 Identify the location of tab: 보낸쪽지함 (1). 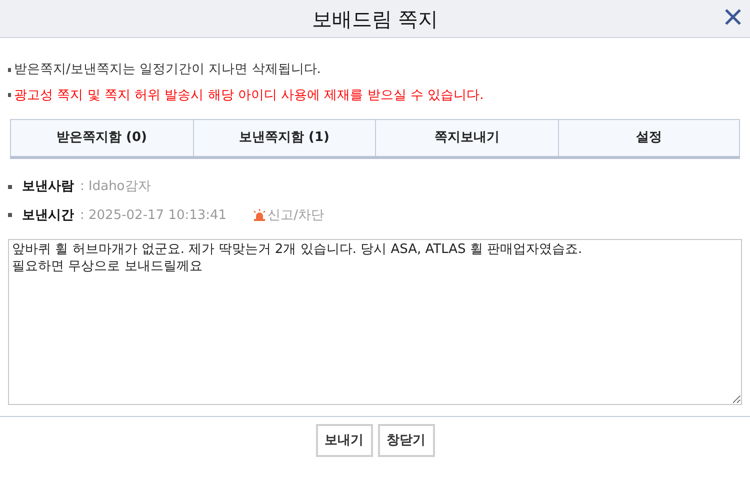
(283, 138).